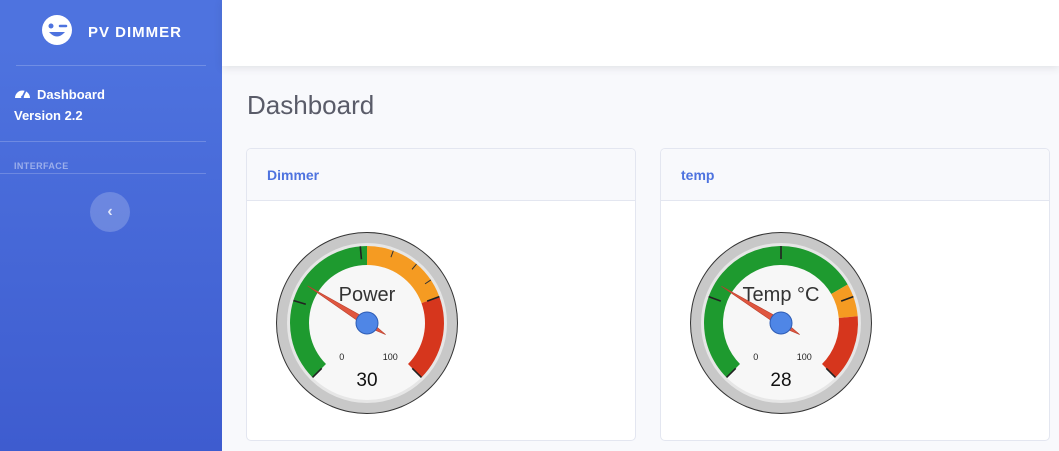 Image resolution: width=1059 pixels, height=451 pixels. What do you see at coordinates (441, 175) in the screenshot?
I see `card-title: Dimmer` at bounding box center [441, 175].